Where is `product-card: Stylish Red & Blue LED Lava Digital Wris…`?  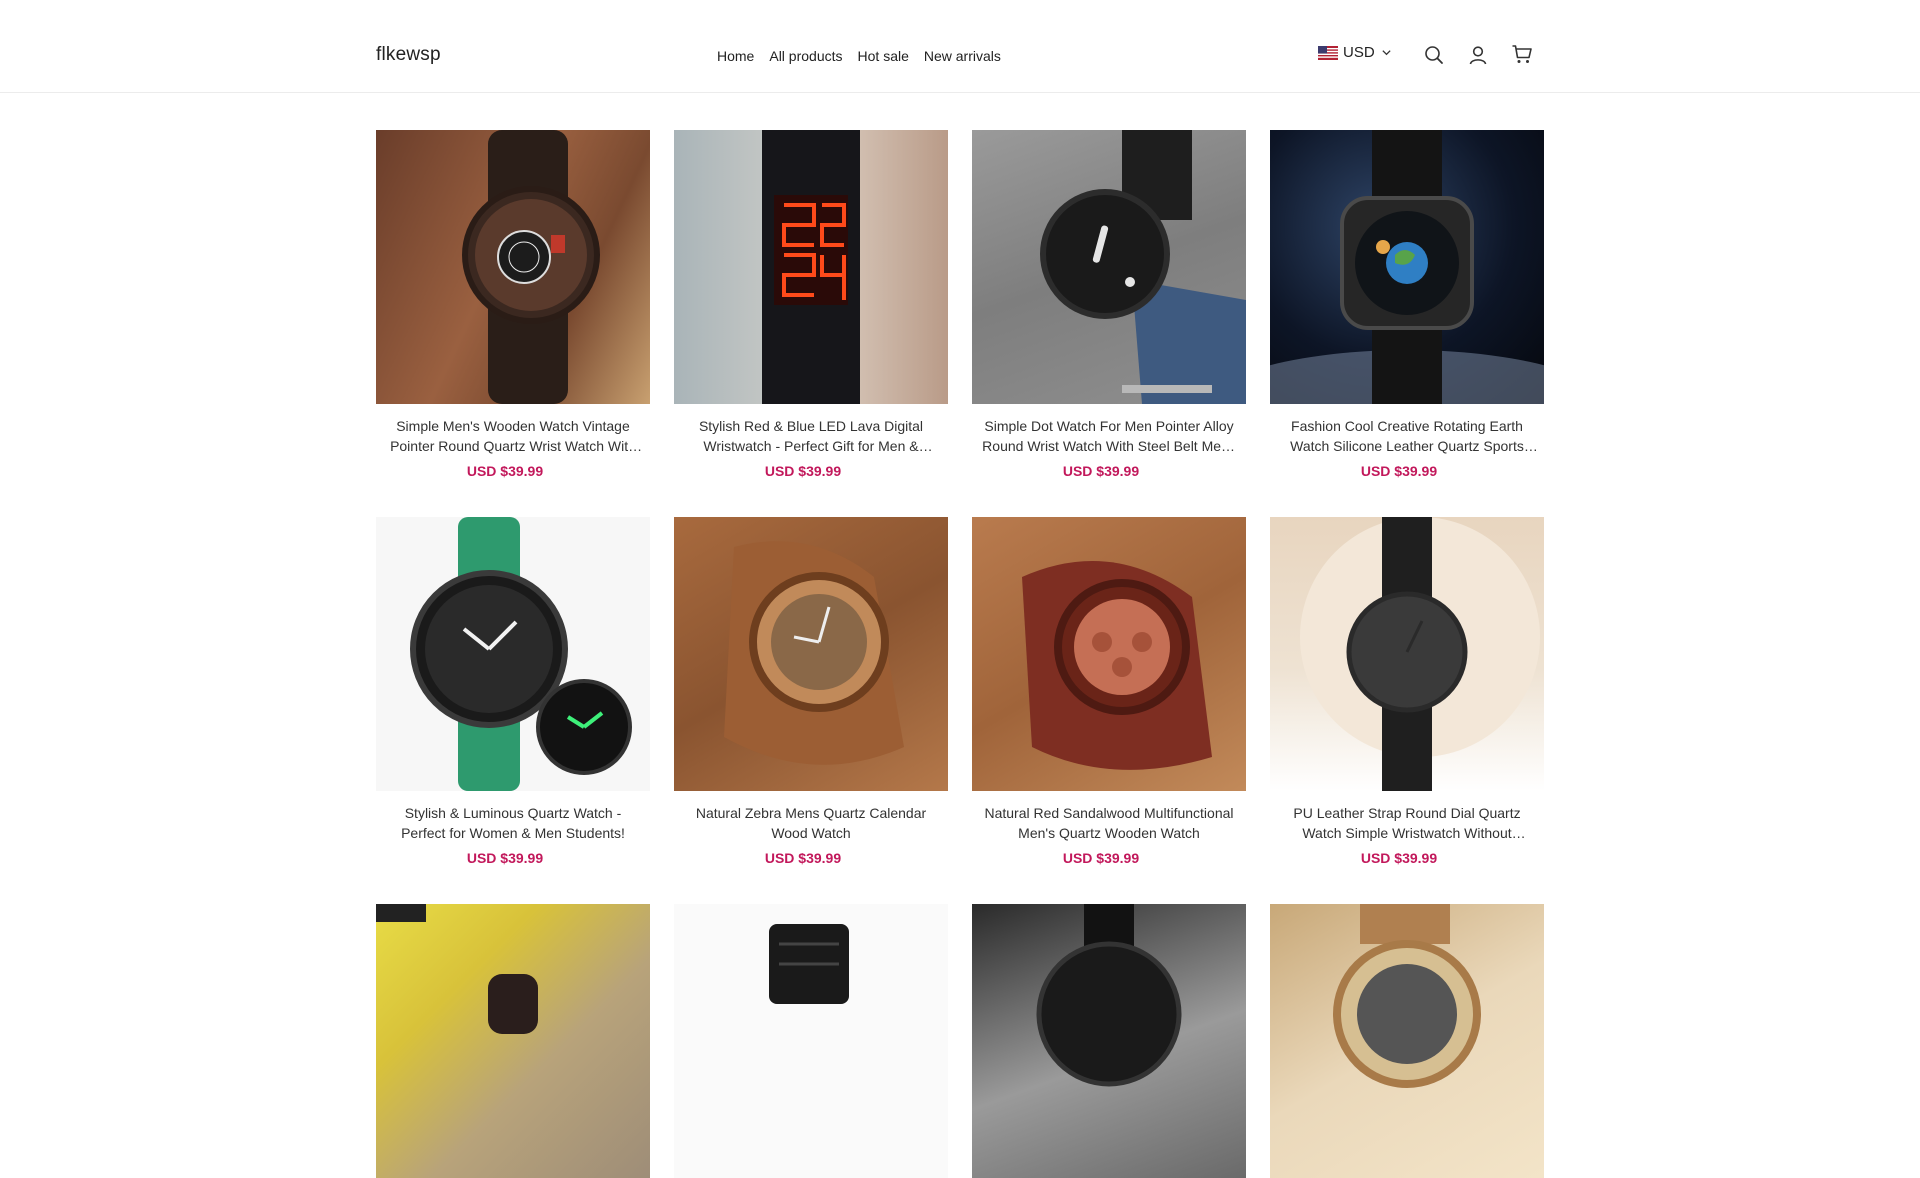
product-card: Stylish Red & Blue LED Lava Digital Wris… is located at coordinates (811, 304).